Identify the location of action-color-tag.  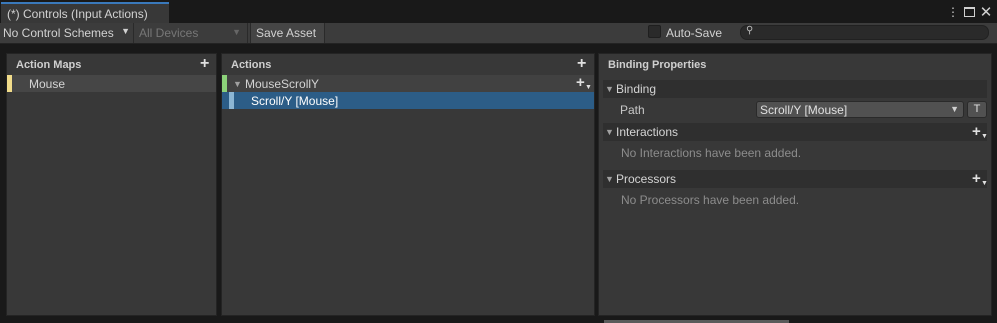
(224, 83).